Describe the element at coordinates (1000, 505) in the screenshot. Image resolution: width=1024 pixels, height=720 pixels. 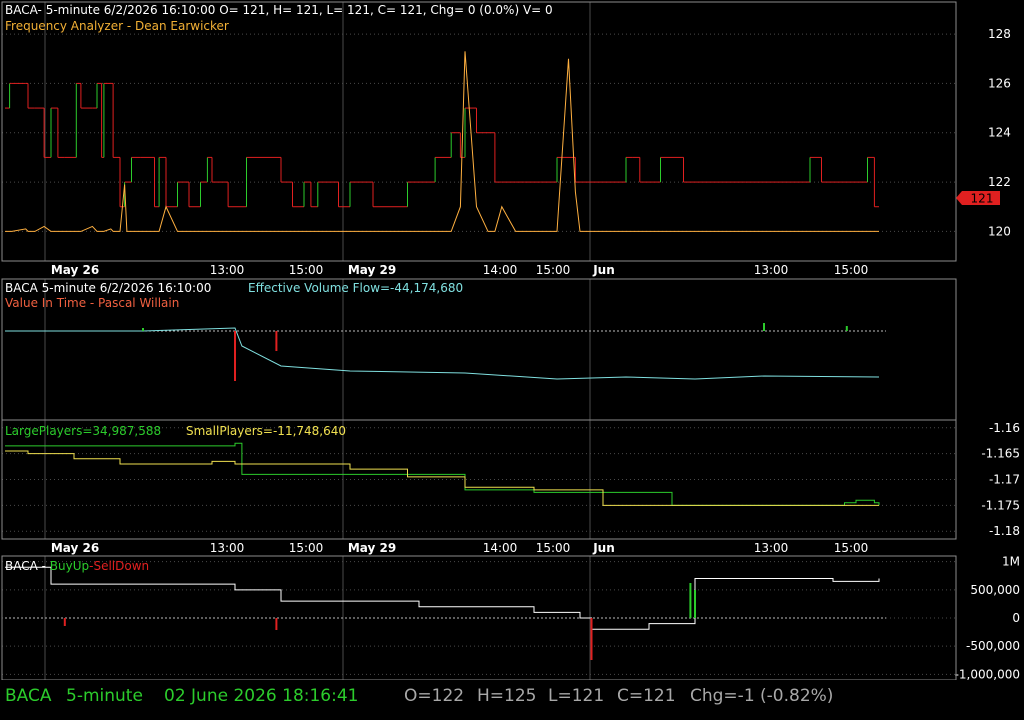
I see `players-y-tick: -1.175` at that location.